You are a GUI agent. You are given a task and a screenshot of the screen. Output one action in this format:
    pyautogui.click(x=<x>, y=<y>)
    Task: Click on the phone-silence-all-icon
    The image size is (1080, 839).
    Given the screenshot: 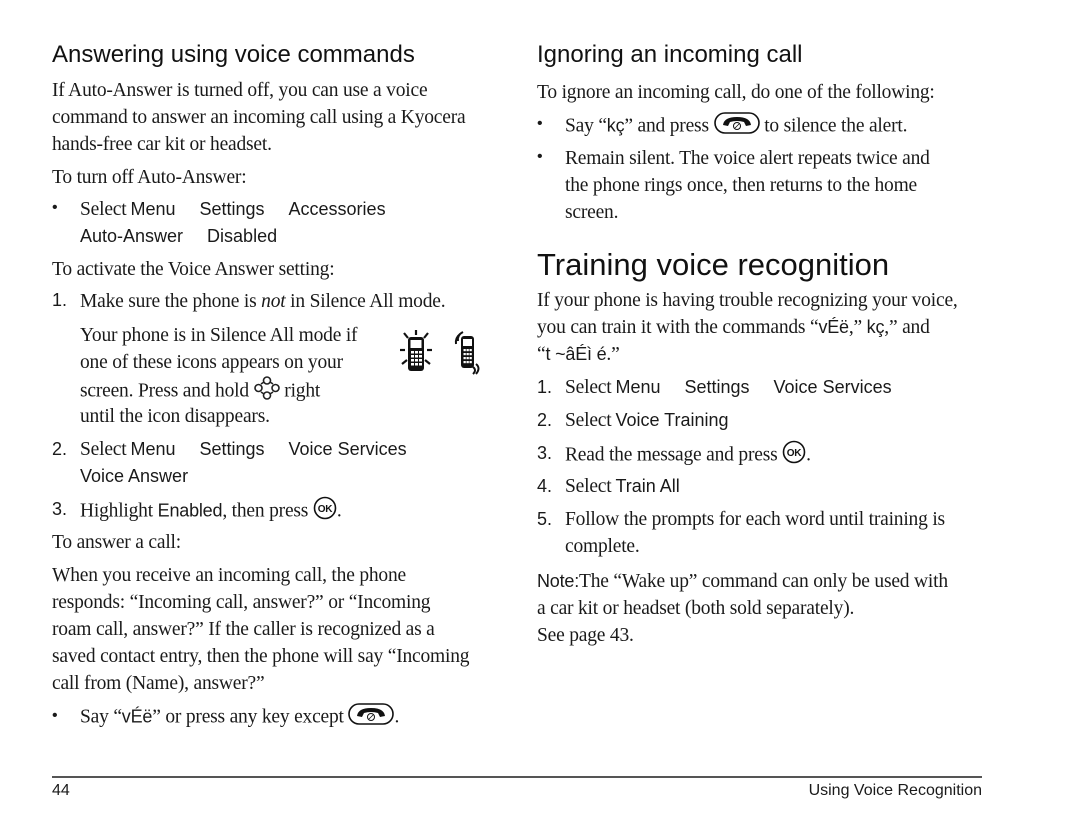 What is the action you would take?
    pyautogui.click(x=416, y=354)
    